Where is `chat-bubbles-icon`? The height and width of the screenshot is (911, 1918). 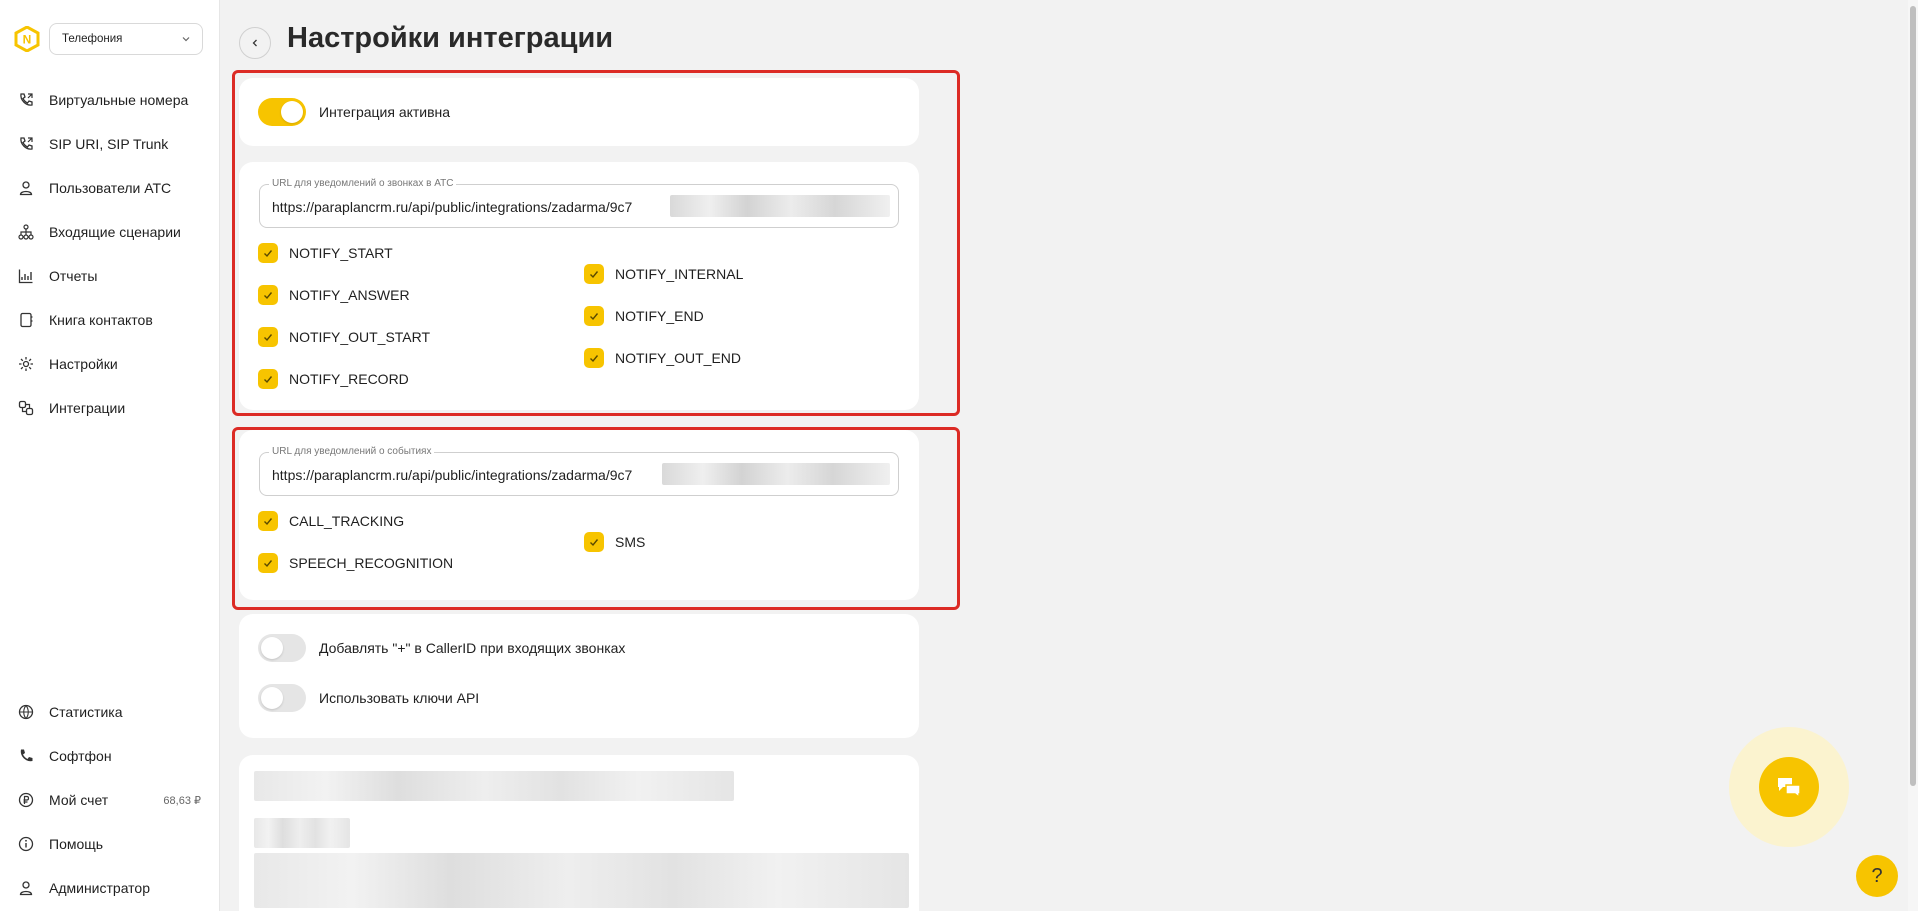 chat-bubbles-icon is located at coordinates (1789, 788).